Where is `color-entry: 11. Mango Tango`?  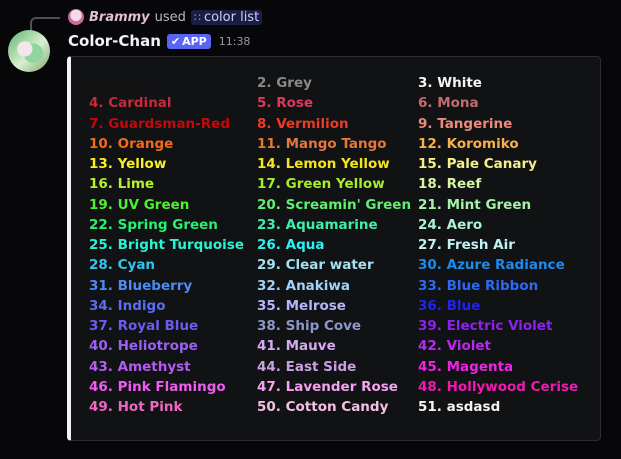
color-entry: 11. Mango Tango is located at coordinates (322, 143).